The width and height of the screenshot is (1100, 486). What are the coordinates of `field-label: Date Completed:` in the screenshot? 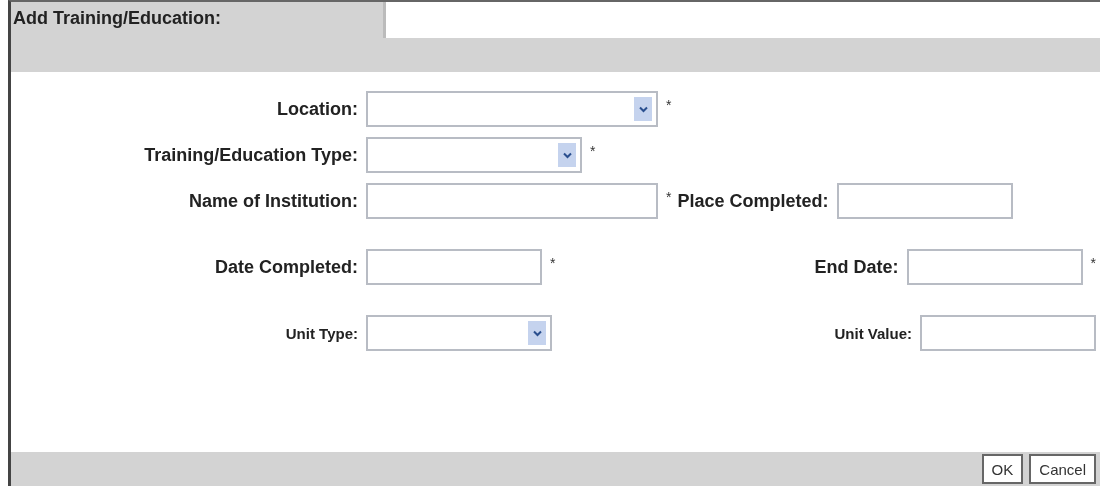 It's located at (286, 267).